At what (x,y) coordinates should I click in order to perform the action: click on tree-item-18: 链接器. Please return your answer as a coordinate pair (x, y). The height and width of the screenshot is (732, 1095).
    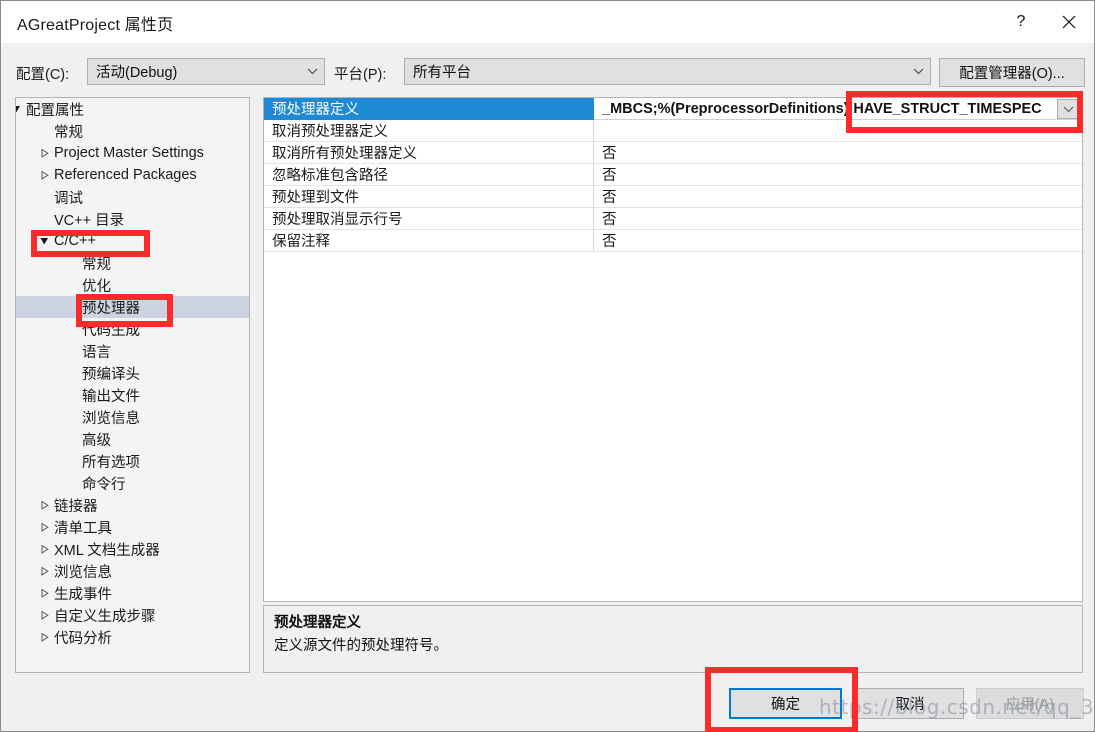
    Looking at the image, I should click on (132, 505).